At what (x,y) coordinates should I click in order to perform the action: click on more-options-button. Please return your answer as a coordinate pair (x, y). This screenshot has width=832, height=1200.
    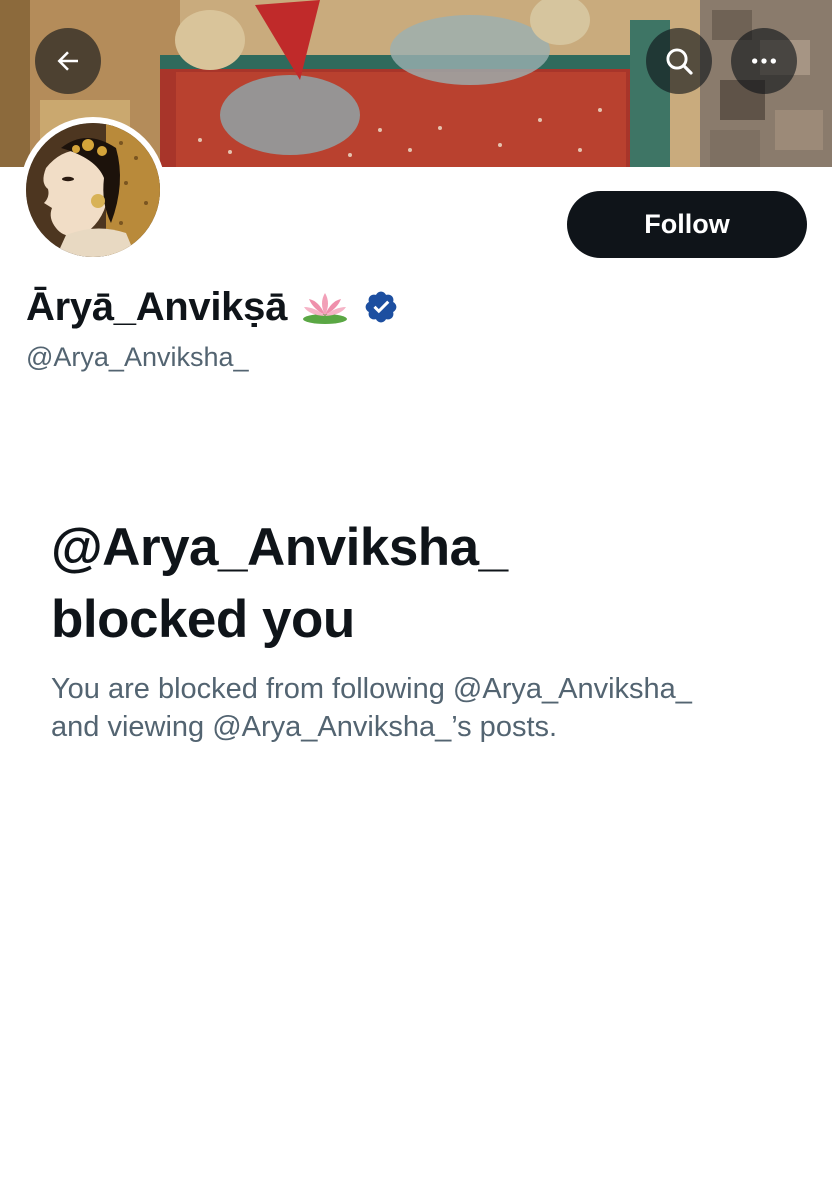
    Looking at the image, I should click on (764, 61).